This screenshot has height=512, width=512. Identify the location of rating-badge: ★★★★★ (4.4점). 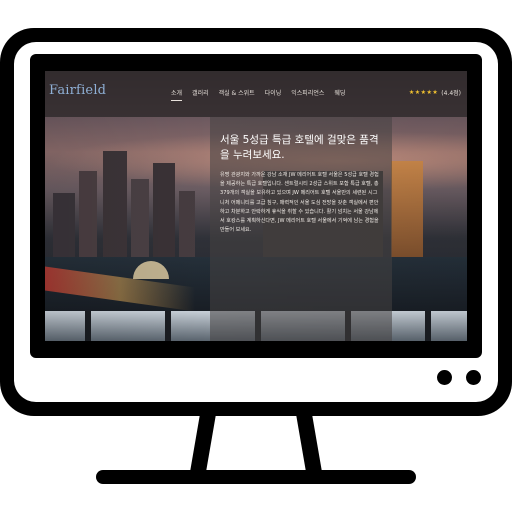
(435, 92).